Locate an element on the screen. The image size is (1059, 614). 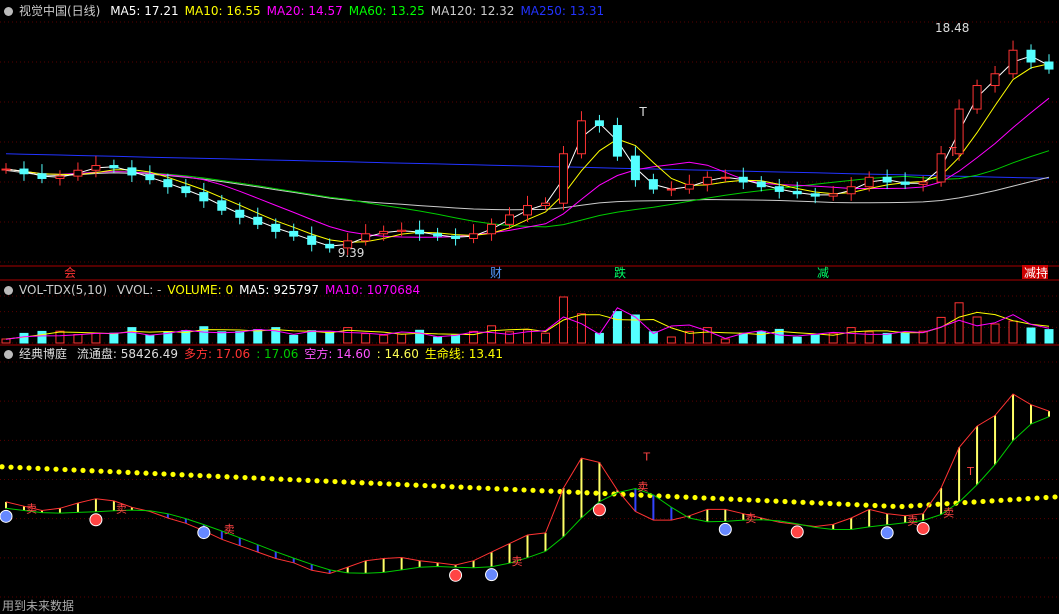
indicator-item: : 14.60 is located at coordinates (397, 354).